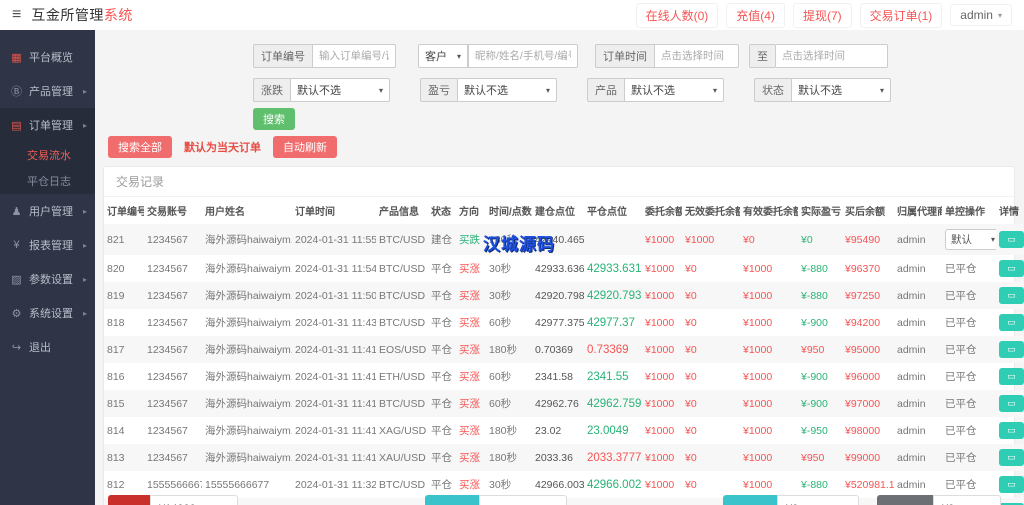  What do you see at coordinates (47, 211) in the screenshot?
I see `sidebar-item-用户管理: ♟ 用户管理 ▸` at bounding box center [47, 211].